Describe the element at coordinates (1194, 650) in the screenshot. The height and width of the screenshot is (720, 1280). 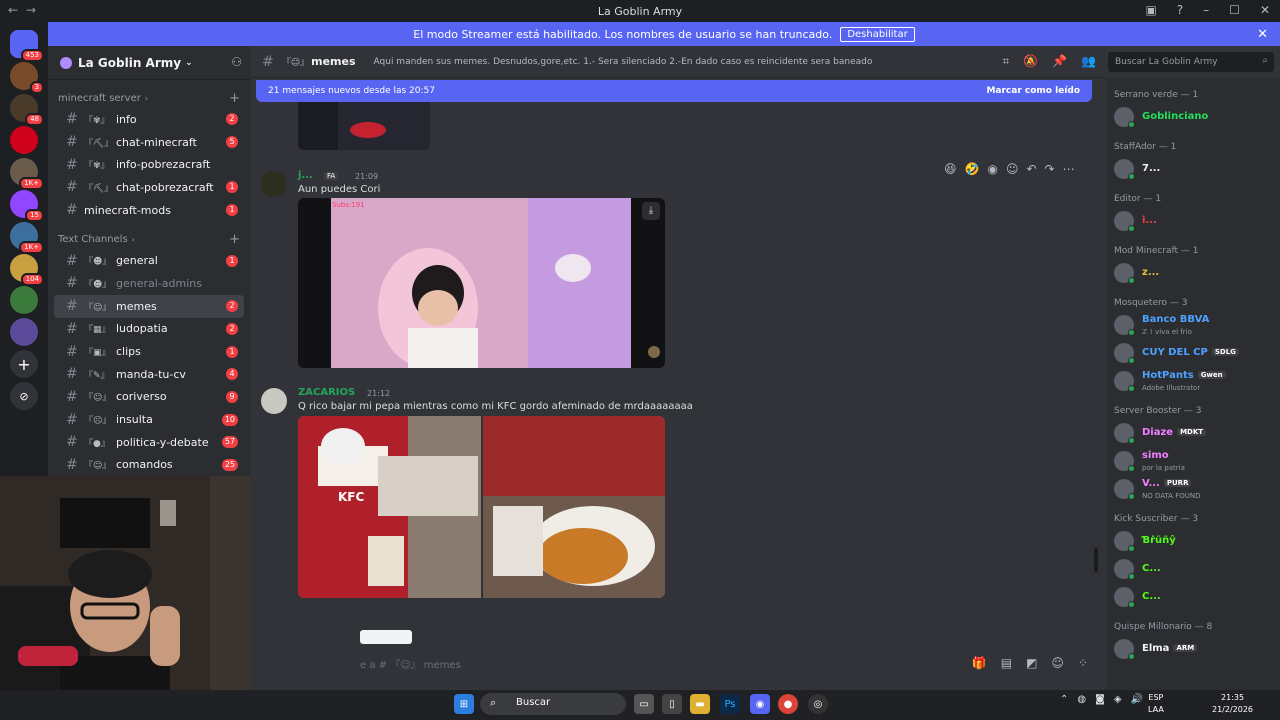
I see `member-item: Elma ARM` at that location.